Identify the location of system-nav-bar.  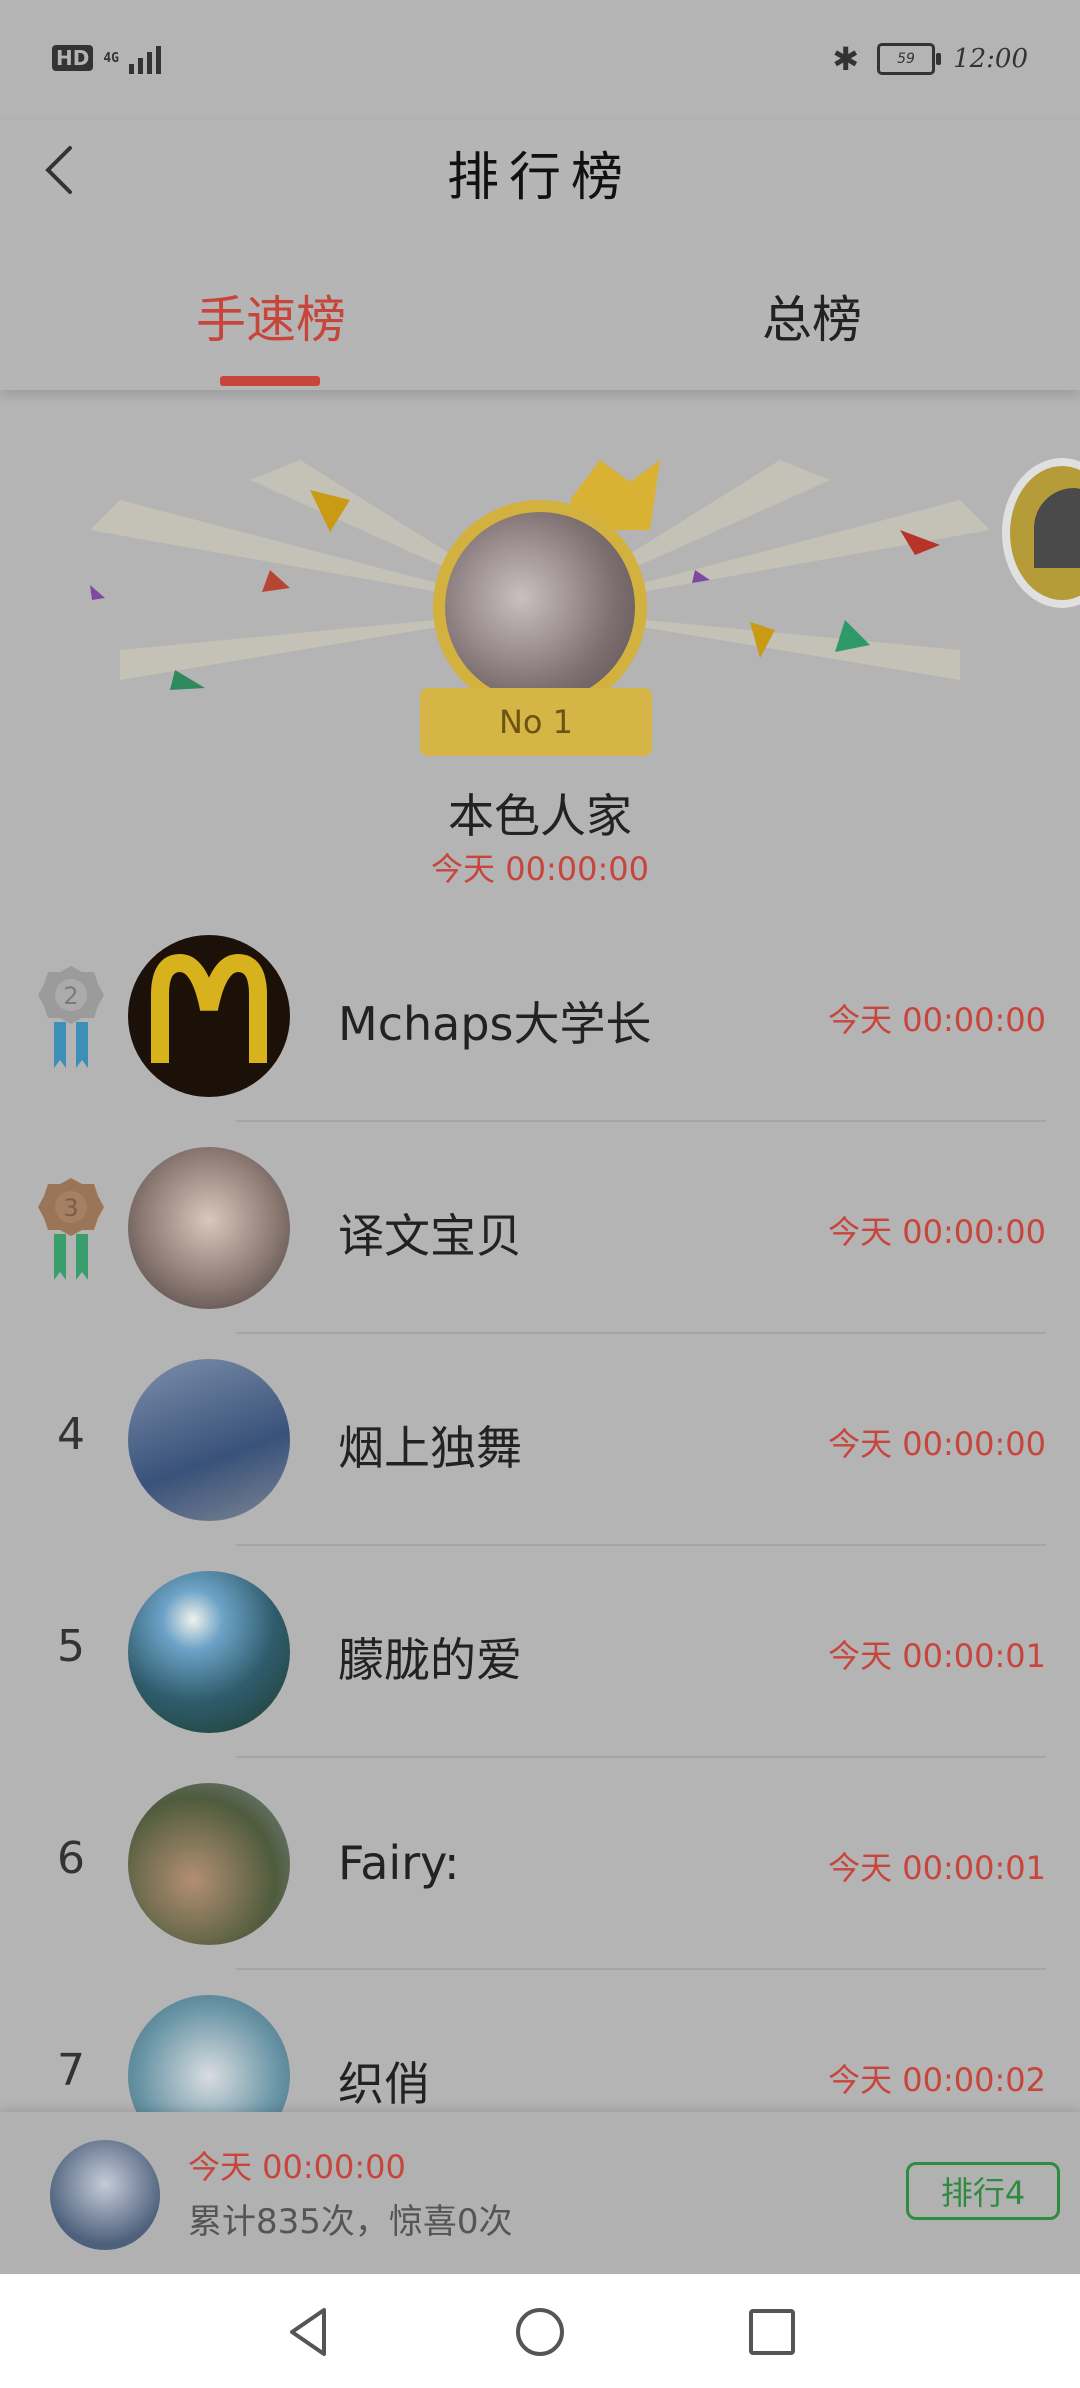
(540, 2331).